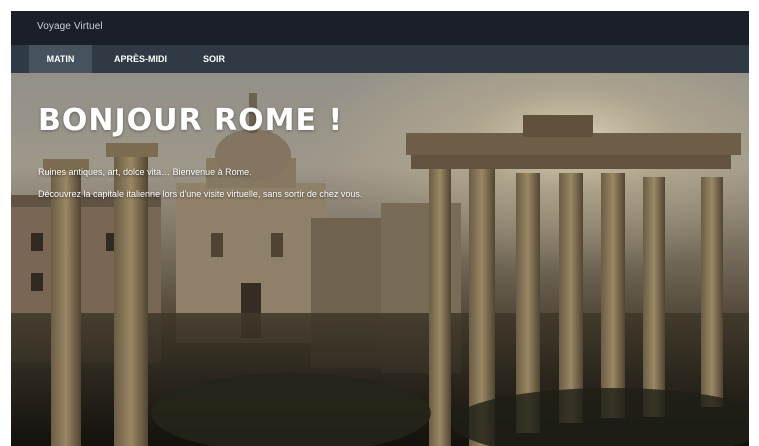 This screenshot has width=759, height=446. I want to click on title-bar: Voyage Virtuel, so click(380, 28).